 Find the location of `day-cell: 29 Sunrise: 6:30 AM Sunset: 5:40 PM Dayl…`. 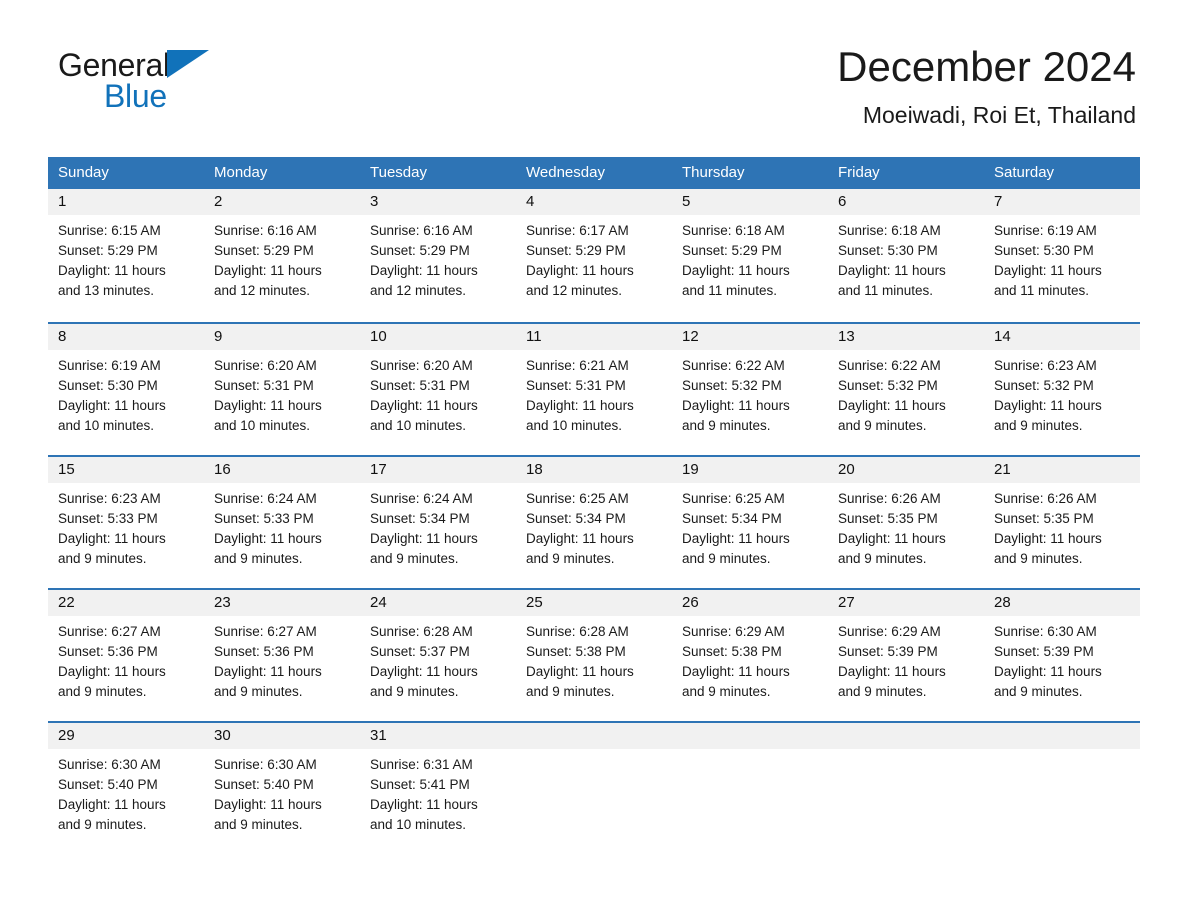

day-cell: 29 Sunrise: 6:30 AM Sunset: 5:40 PM Dayl… is located at coordinates (126, 788).